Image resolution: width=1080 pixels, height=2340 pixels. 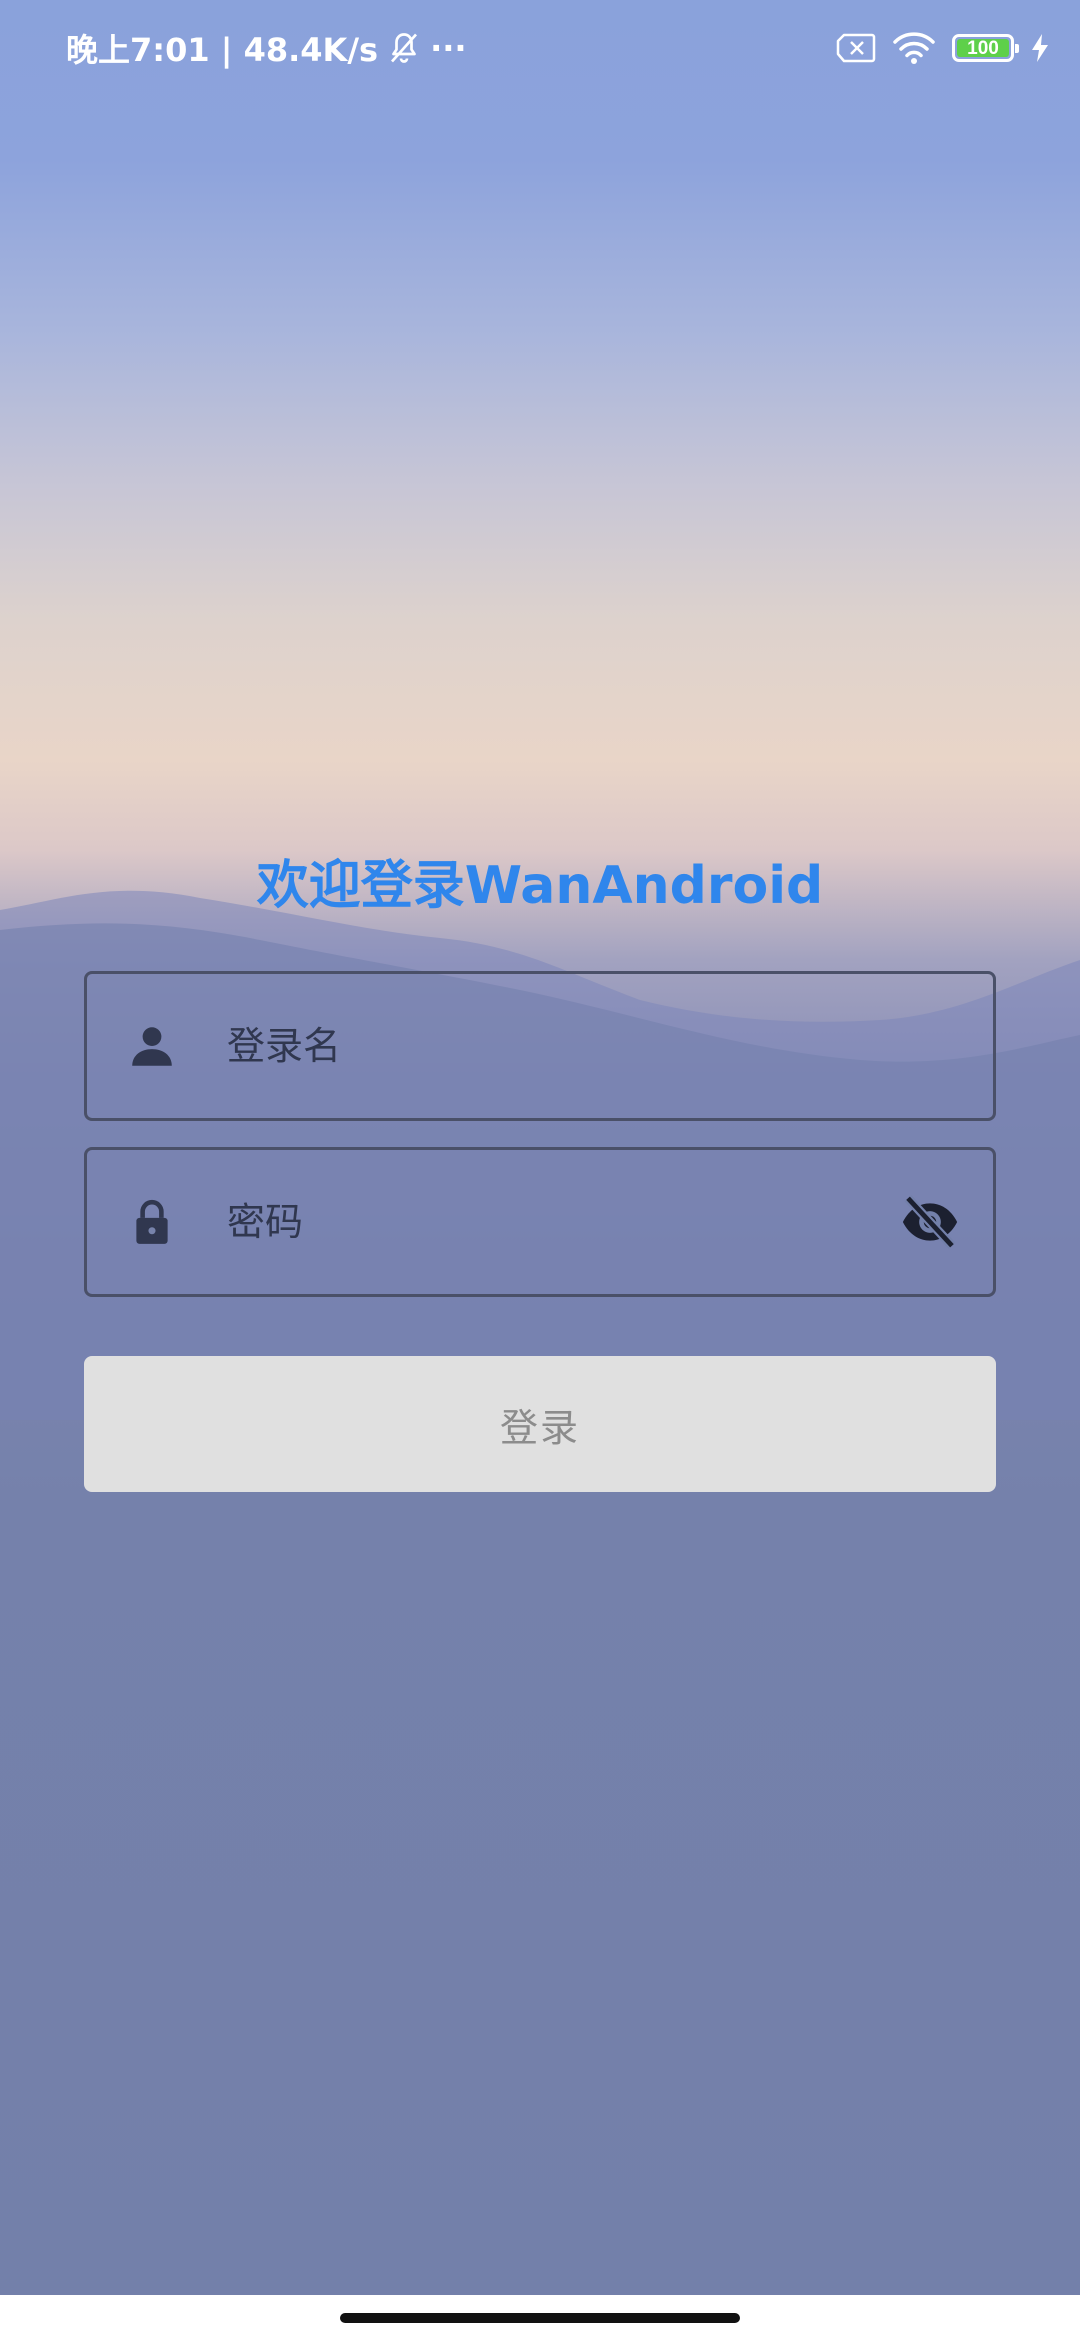 I want to click on status-more-dots: ···, so click(x=448, y=48).